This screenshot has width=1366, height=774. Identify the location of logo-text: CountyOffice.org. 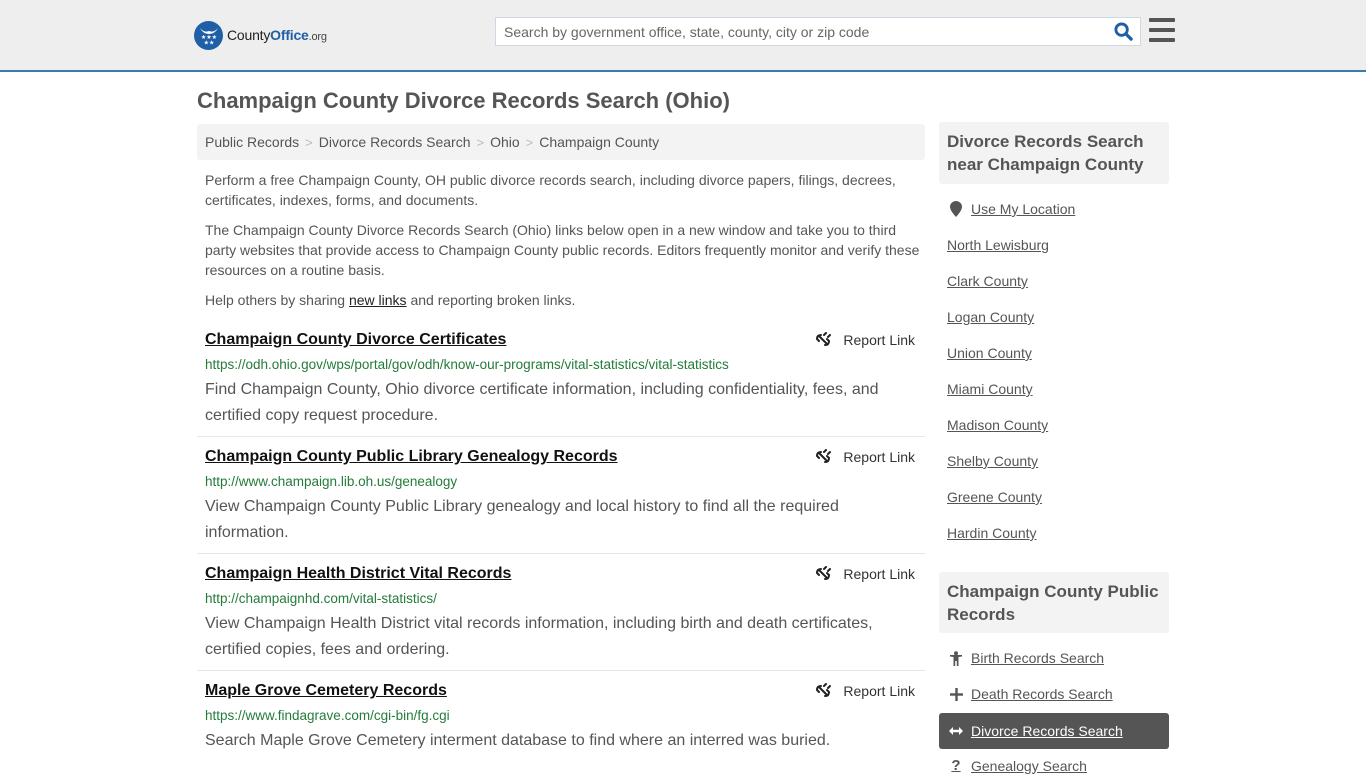
(277, 35).